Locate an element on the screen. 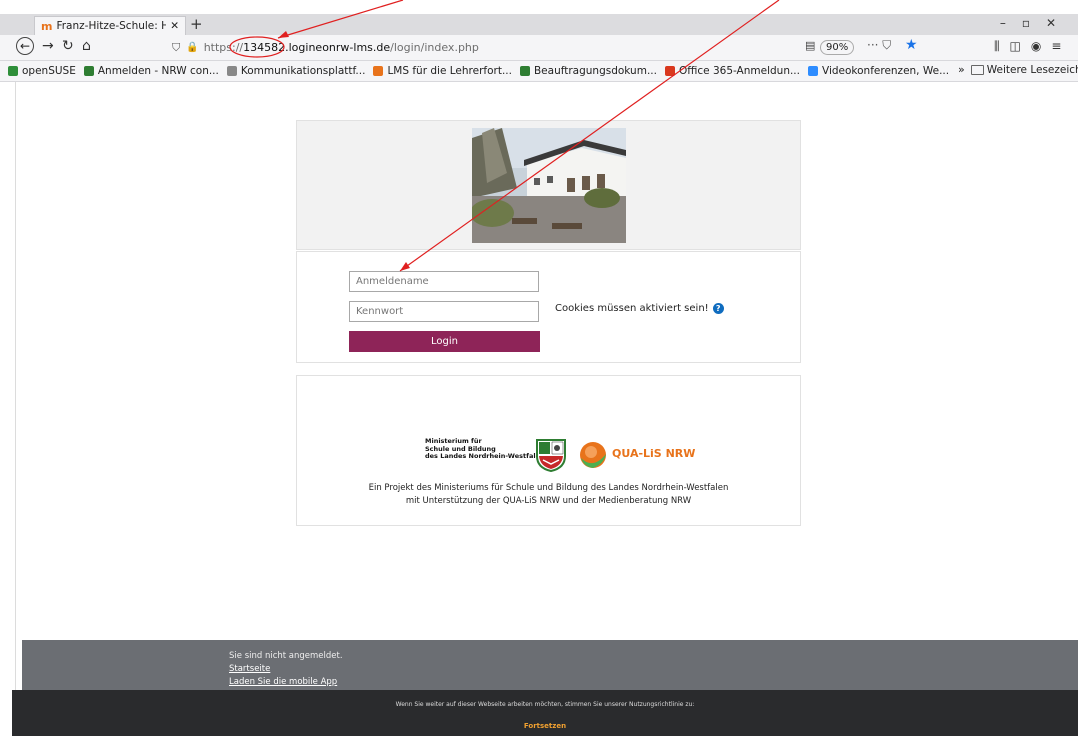 This screenshot has width=1078, height=736. help-icon: ? is located at coordinates (718, 308).